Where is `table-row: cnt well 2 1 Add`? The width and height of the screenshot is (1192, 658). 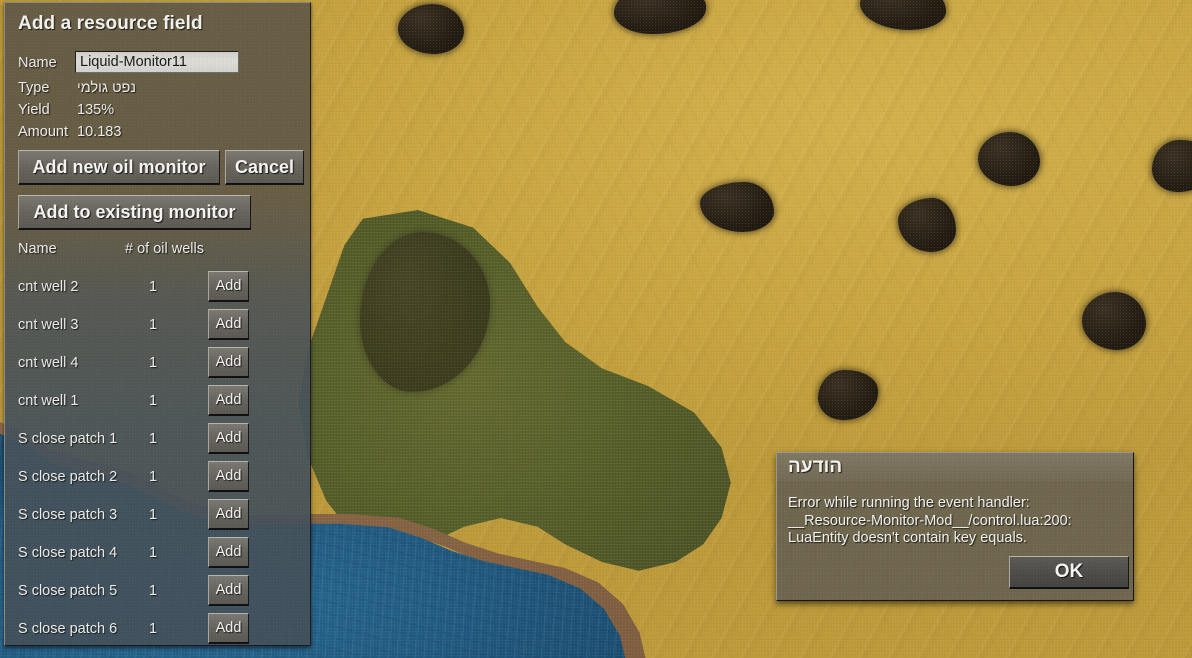 table-row: cnt well 2 1 Add is located at coordinates (157, 293).